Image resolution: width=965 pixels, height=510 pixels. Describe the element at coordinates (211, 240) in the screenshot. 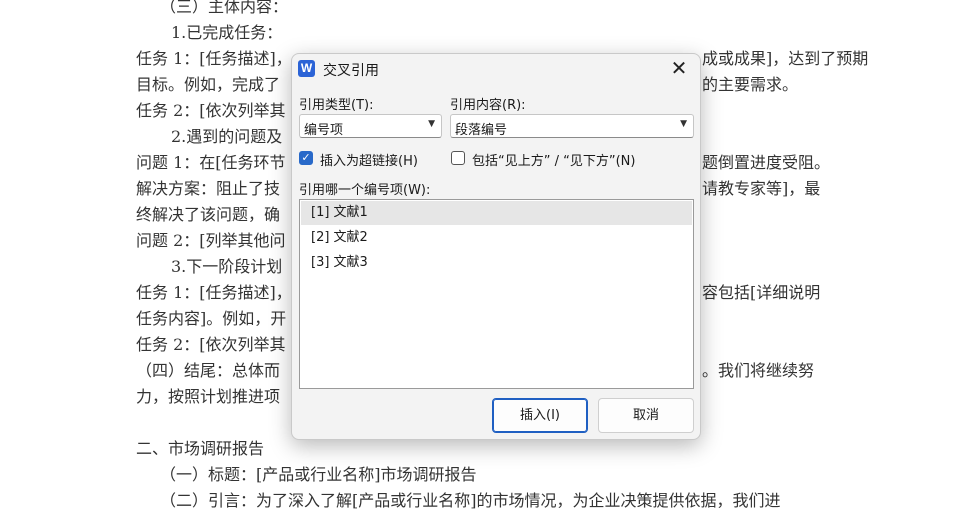

I see `doc-line: 问题 2：[列举其他问` at that location.